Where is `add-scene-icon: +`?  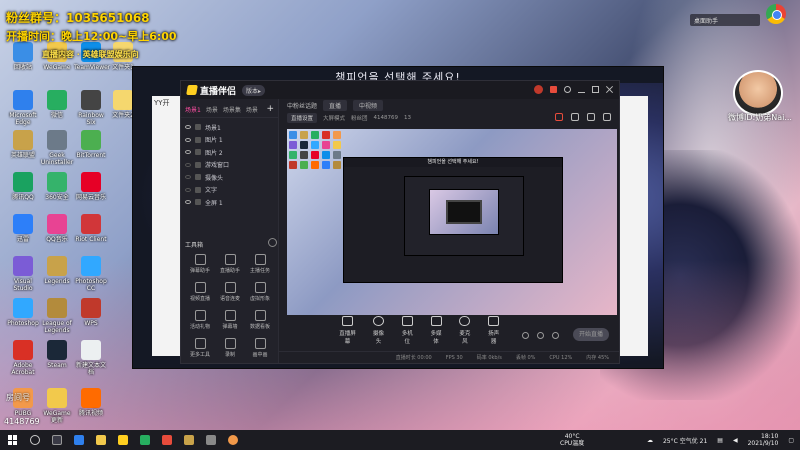
add-scene-icon: + is located at coordinates (270, 109).